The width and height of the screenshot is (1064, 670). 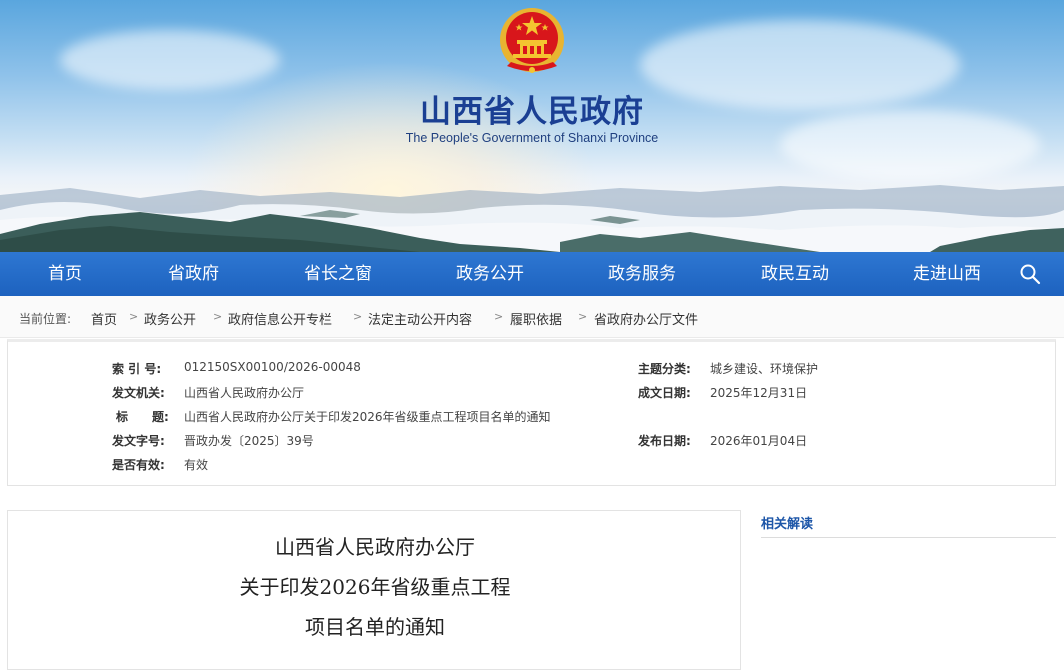 I want to click on document-title-value: 山西省人民政府办公厅关于印发2026年省级重点工程项目名单的通知, so click(x=367, y=417).